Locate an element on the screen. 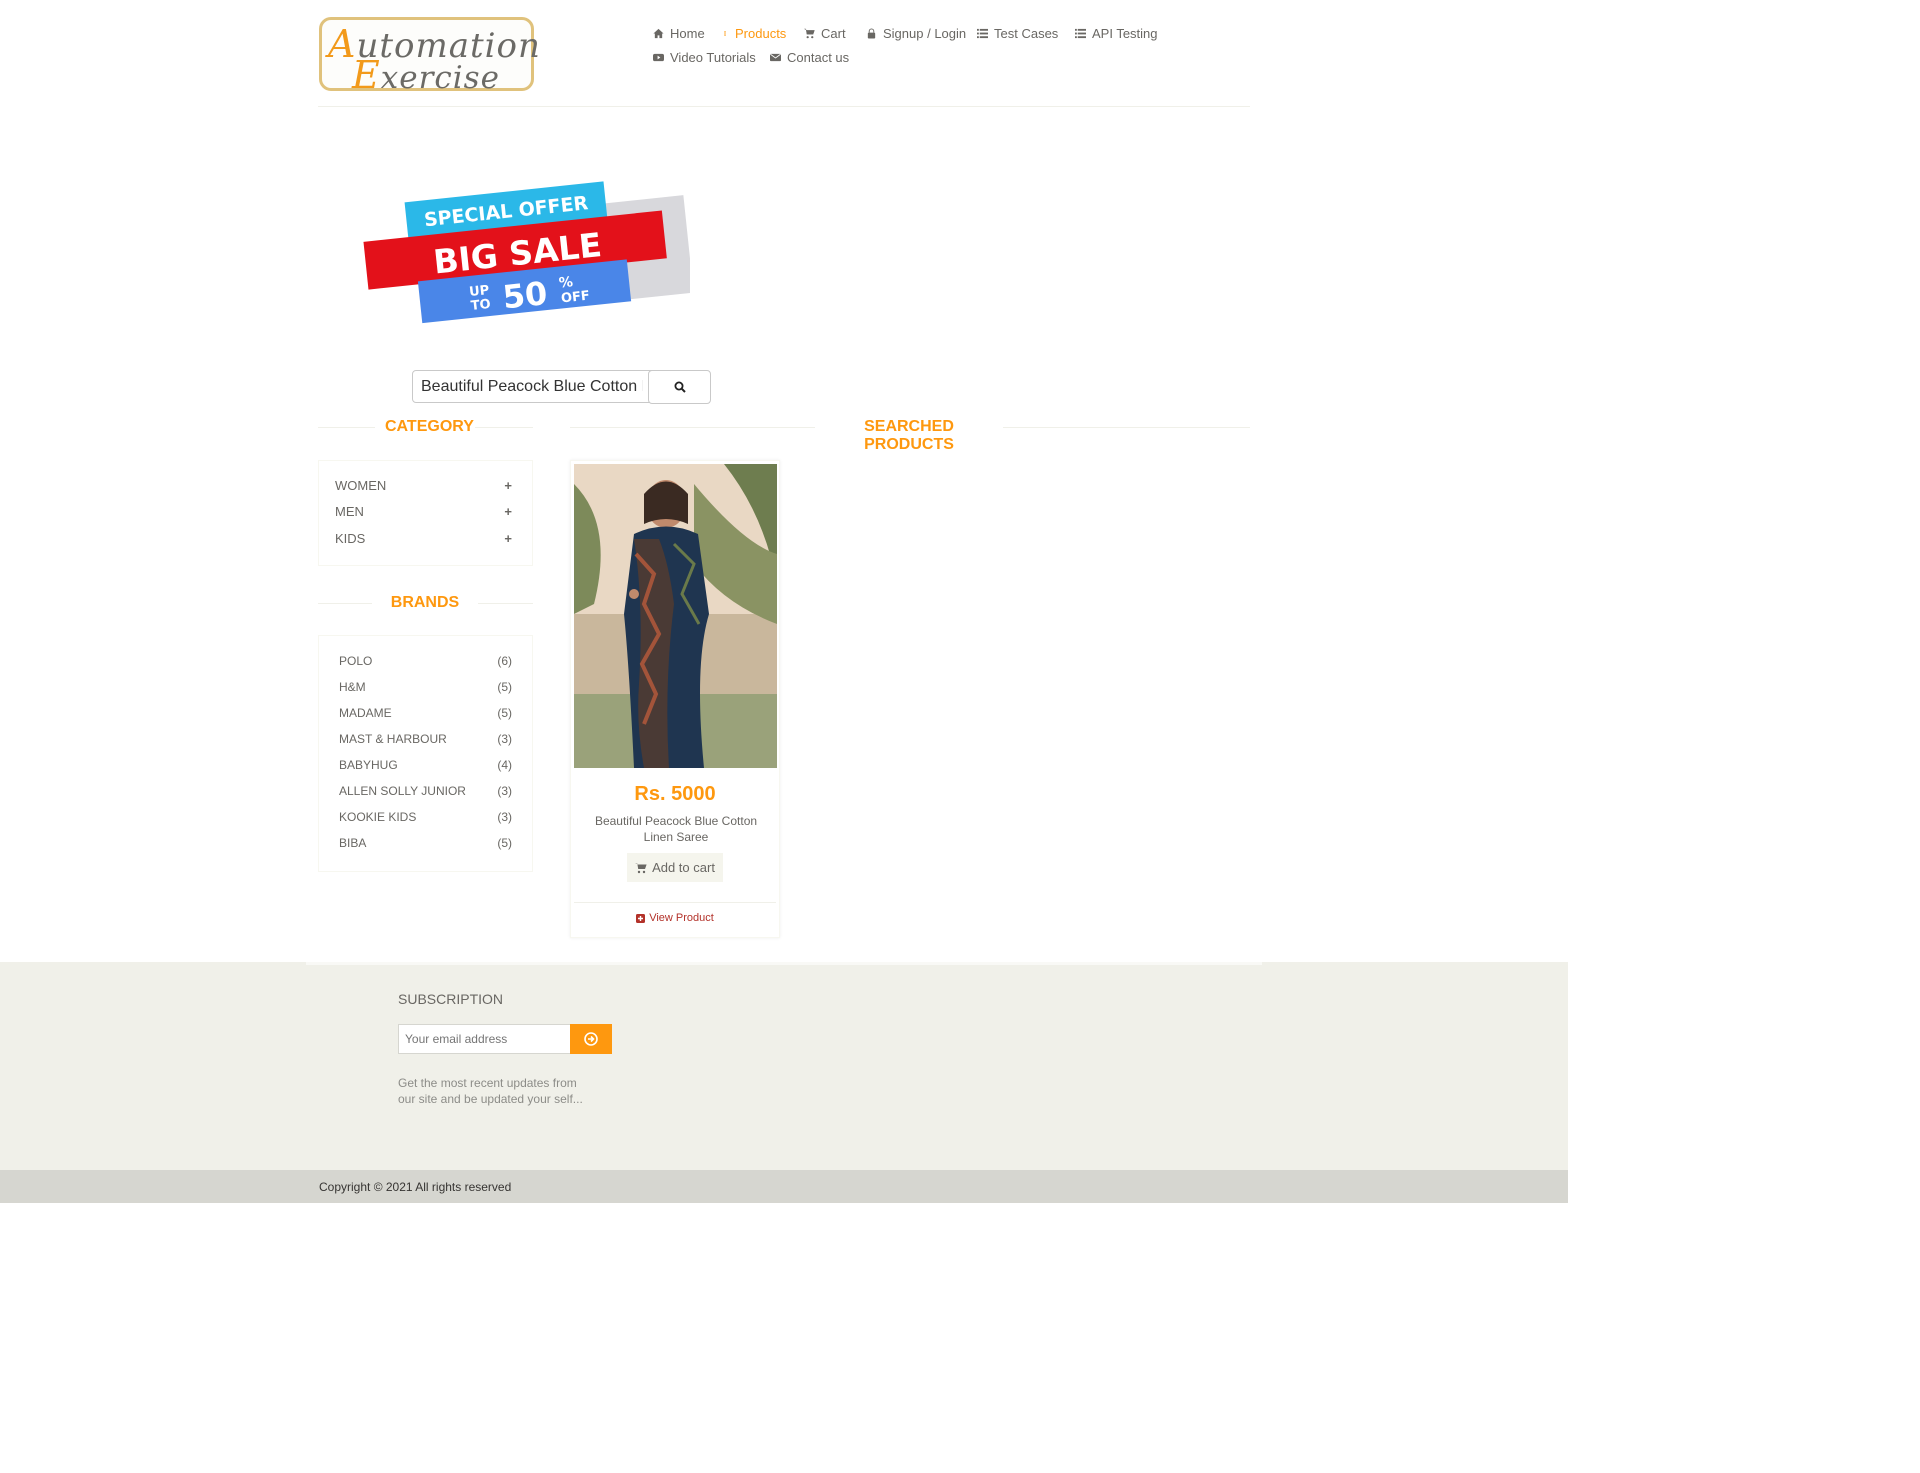  brand-allen-solly-junior: ALLEN SOLLY JUNIOR (3) is located at coordinates (425, 791).